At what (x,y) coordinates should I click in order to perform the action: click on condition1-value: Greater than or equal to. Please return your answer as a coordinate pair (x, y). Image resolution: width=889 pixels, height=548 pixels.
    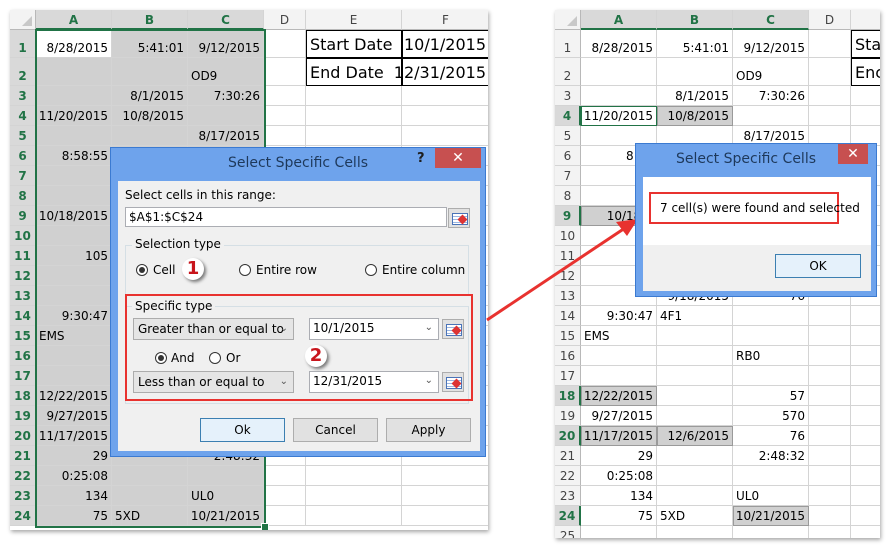
    Looking at the image, I should click on (211, 329).